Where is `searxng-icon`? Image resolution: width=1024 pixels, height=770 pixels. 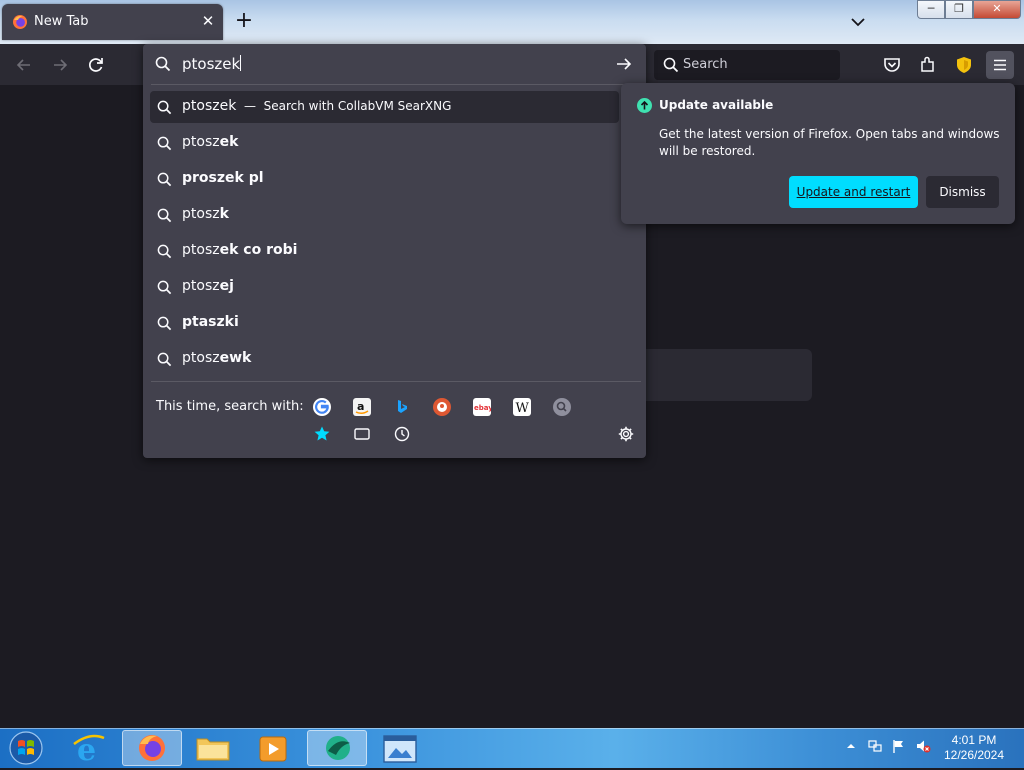
searxng-icon is located at coordinates (562, 407).